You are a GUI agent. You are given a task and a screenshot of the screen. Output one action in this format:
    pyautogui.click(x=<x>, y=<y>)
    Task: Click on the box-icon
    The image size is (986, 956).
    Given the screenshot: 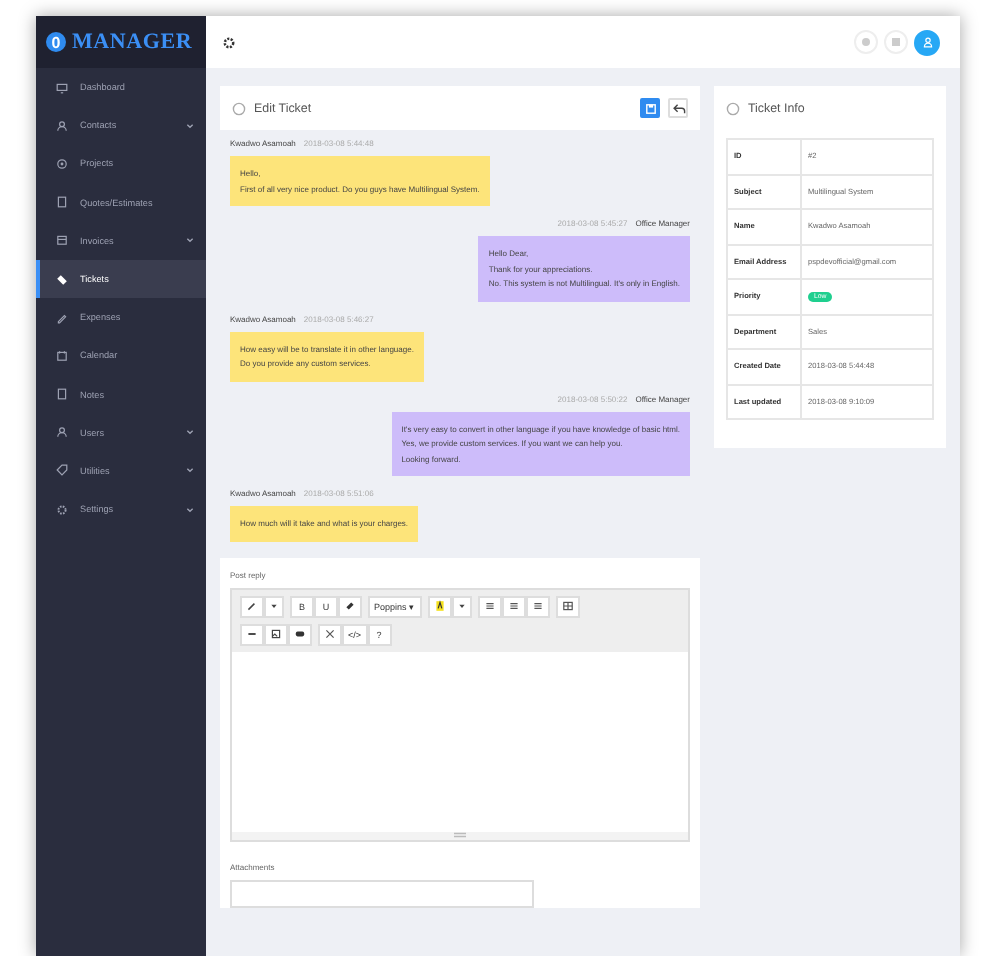 What is the action you would take?
    pyautogui.click(x=62, y=240)
    